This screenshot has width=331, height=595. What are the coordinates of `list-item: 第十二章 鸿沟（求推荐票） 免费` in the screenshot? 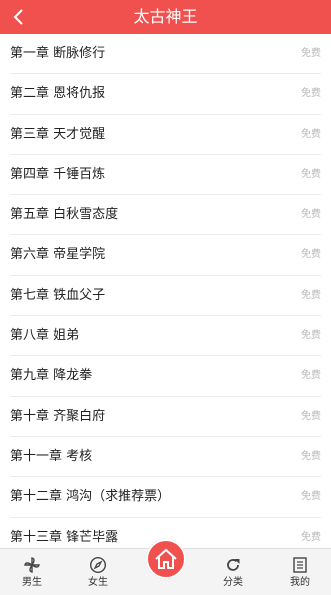 It's located at (165, 497).